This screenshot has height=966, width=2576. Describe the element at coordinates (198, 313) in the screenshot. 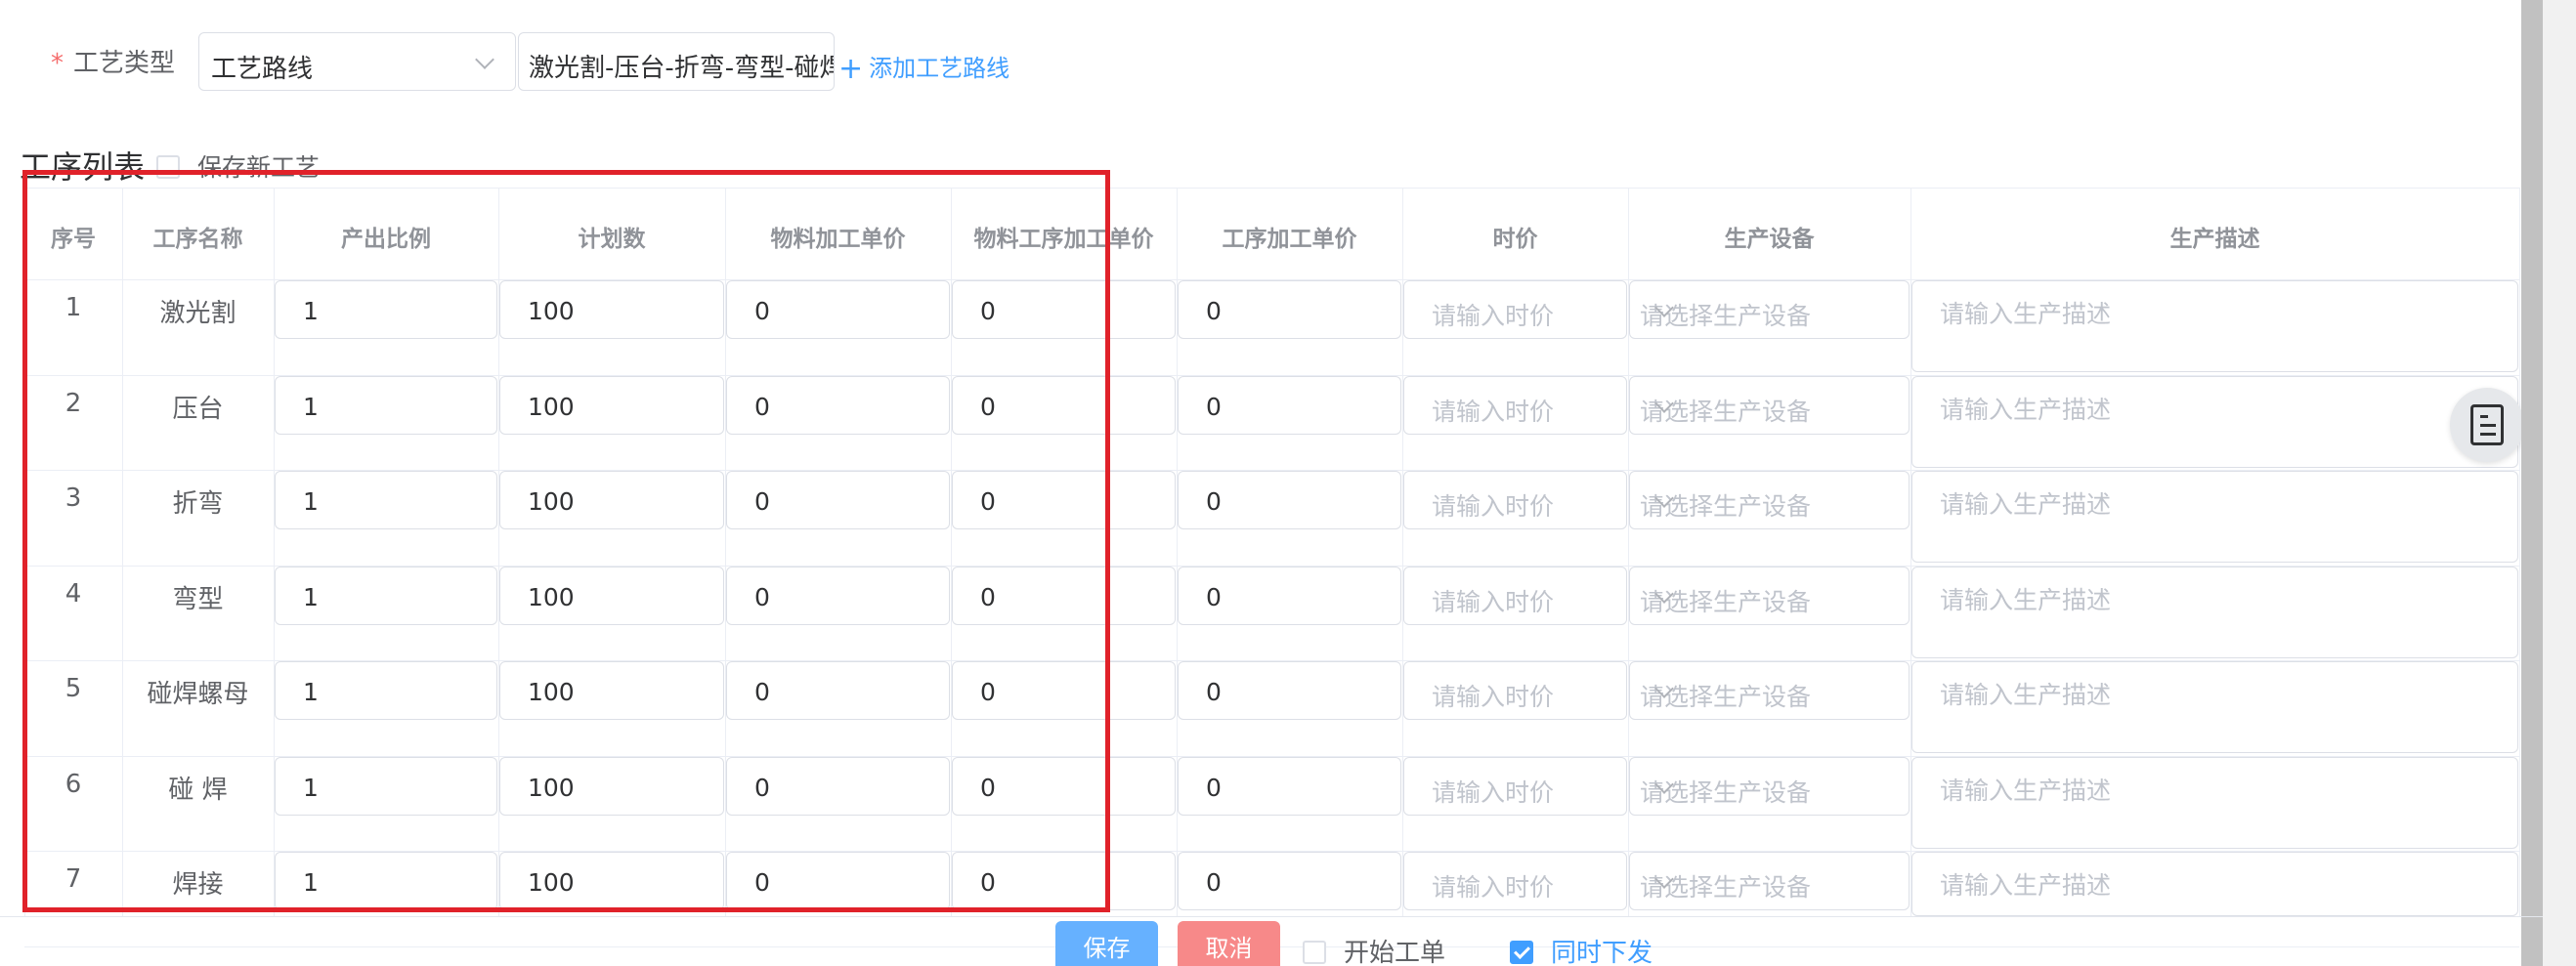

I see `row-process-name: 激光割` at that location.